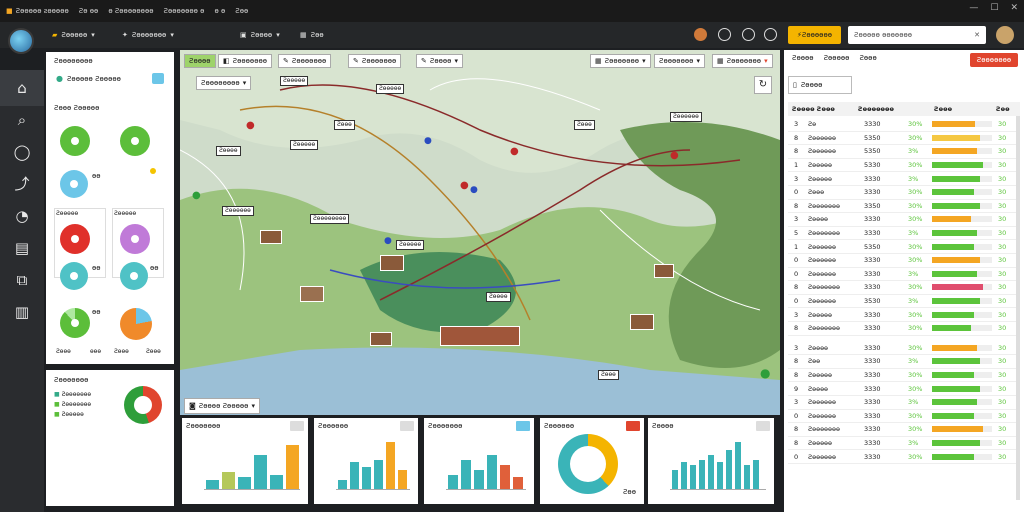  I want to click on table-row: 8 Ƨɵɵɵɵɵ 3330 3% 30, so click(904, 444).